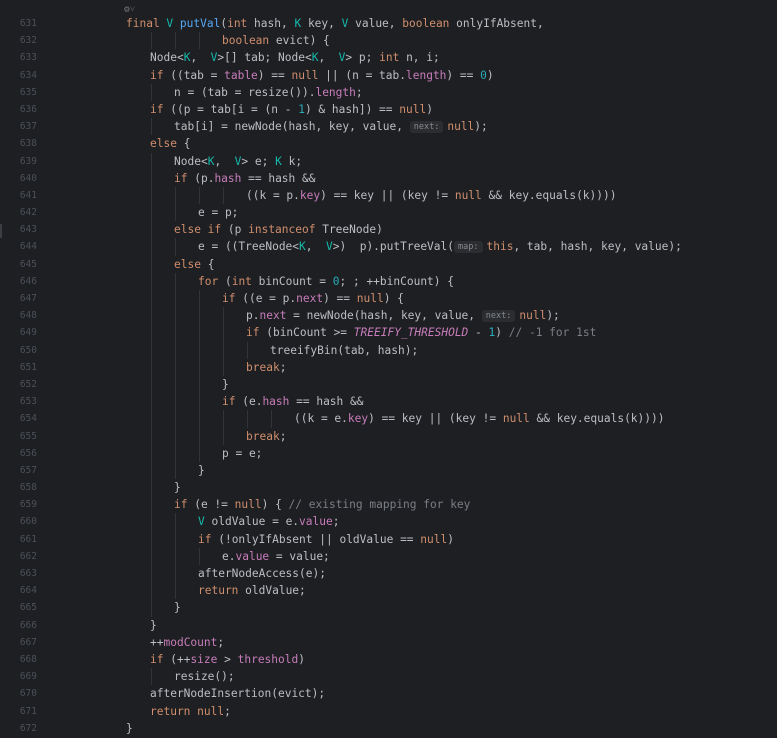  I want to click on line-number: 643, so click(28, 230).